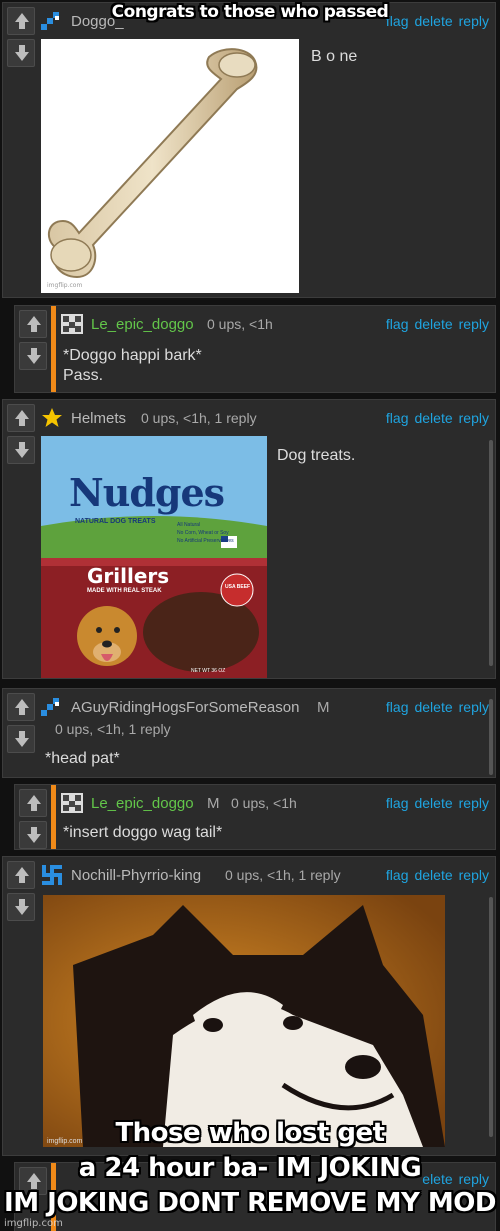  I want to click on comment-body: *head pat*, so click(82, 758).